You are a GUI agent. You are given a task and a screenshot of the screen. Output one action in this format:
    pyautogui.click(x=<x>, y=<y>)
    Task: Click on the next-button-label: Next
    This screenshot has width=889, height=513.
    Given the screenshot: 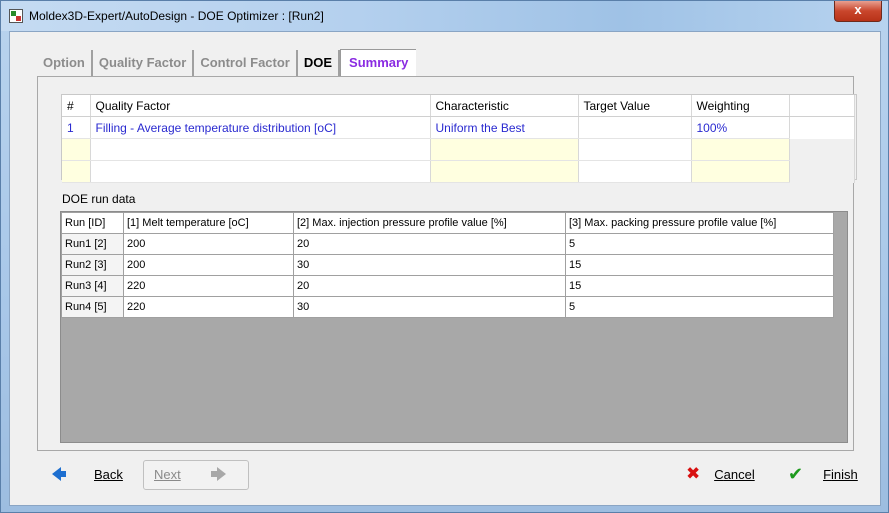 What is the action you would take?
    pyautogui.click(x=167, y=474)
    